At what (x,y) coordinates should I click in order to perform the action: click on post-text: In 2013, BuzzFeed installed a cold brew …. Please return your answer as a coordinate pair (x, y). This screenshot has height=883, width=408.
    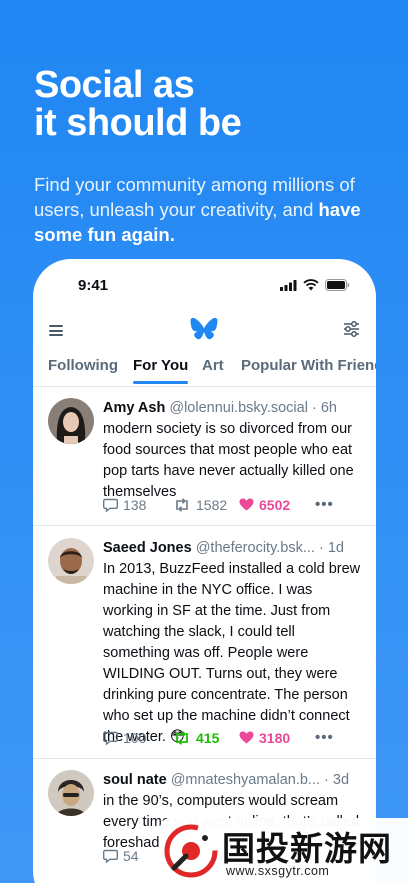
    Looking at the image, I should click on (232, 653).